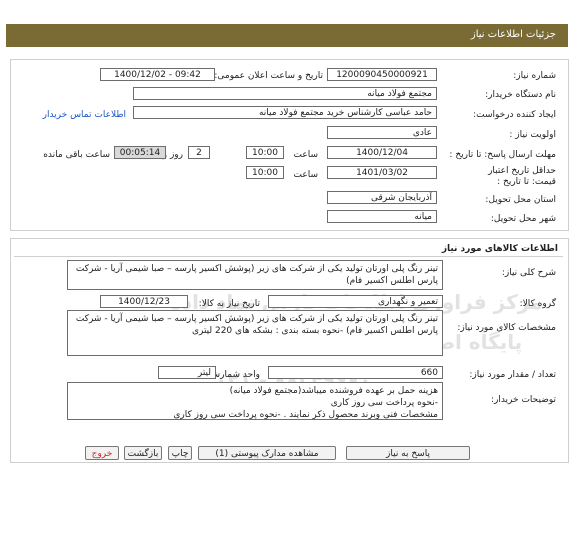 The height and width of the screenshot is (557, 576). Describe the element at coordinates (157, 74) in the screenshot. I see `announce-field: 1400/12/02 - 09:42` at that location.